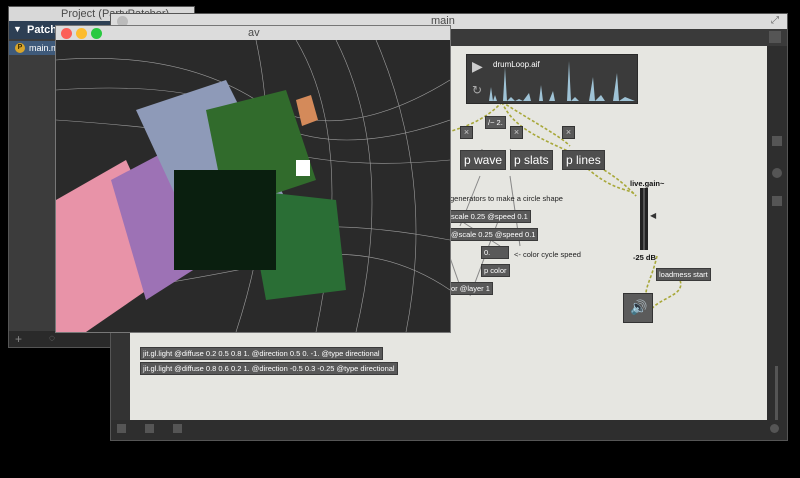 Image resolution: width=800 pixels, height=478 pixels. I want to click on patcher-file-icon: P, so click(20, 48).